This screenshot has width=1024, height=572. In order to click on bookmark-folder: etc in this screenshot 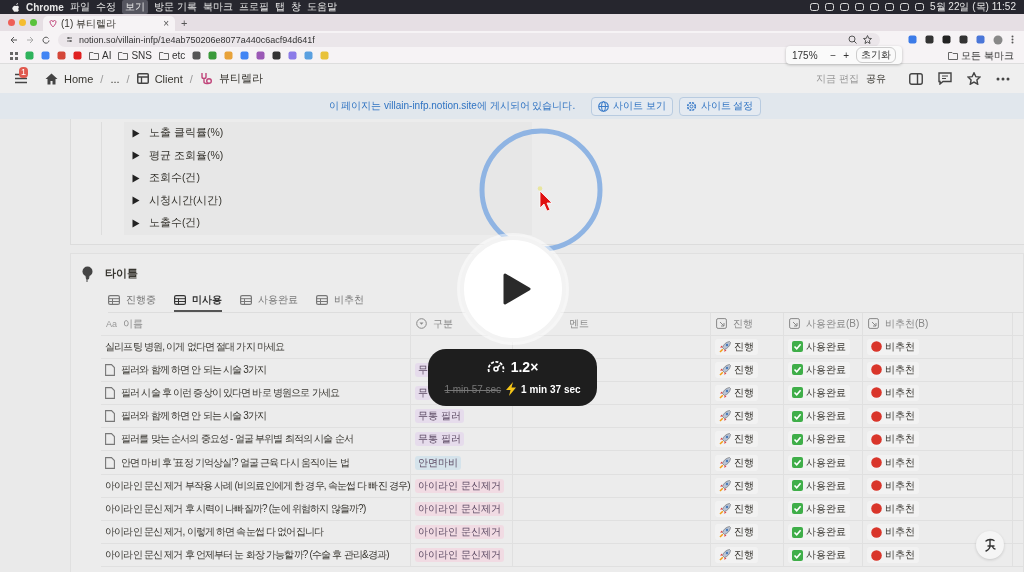, I will do `click(172, 55)`.